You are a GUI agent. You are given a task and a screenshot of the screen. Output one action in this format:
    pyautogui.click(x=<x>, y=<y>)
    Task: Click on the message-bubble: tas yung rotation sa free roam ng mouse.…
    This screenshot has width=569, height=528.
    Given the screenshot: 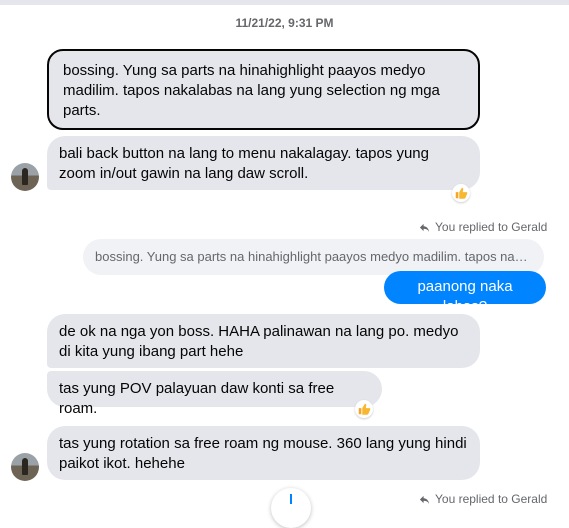 What is the action you would take?
    pyautogui.click(x=263, y=453)
    